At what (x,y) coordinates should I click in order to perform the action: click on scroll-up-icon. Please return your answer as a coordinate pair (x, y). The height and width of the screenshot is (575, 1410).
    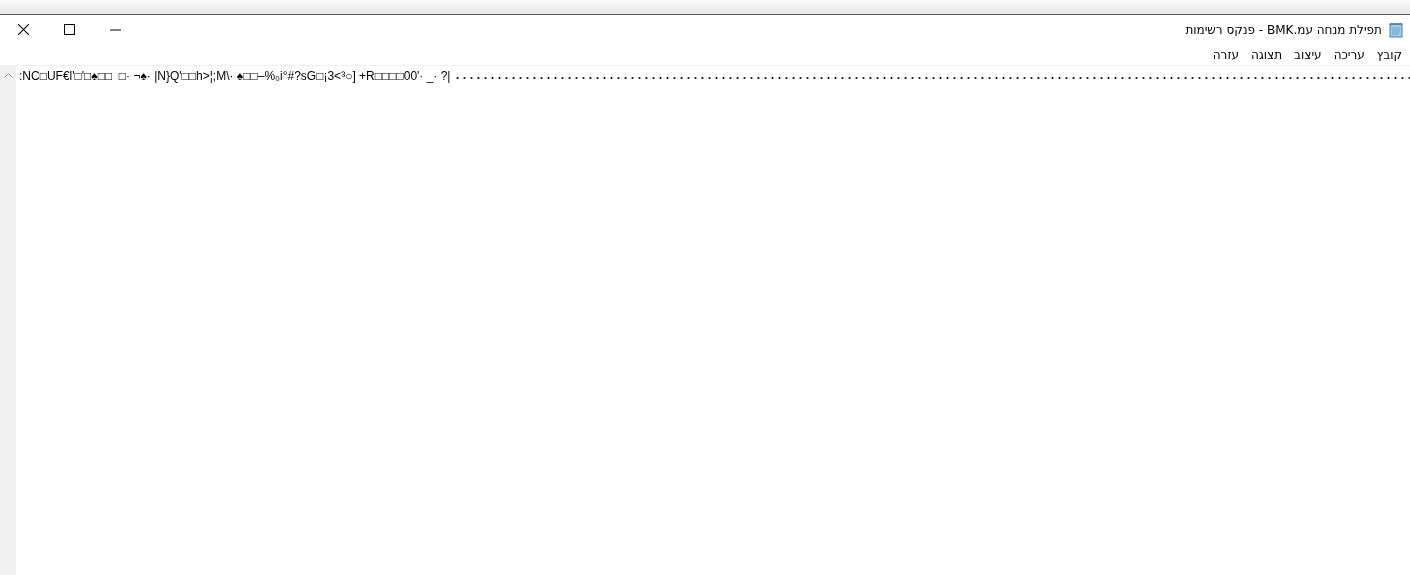
    Looking at the image, I should click on (8, 75).